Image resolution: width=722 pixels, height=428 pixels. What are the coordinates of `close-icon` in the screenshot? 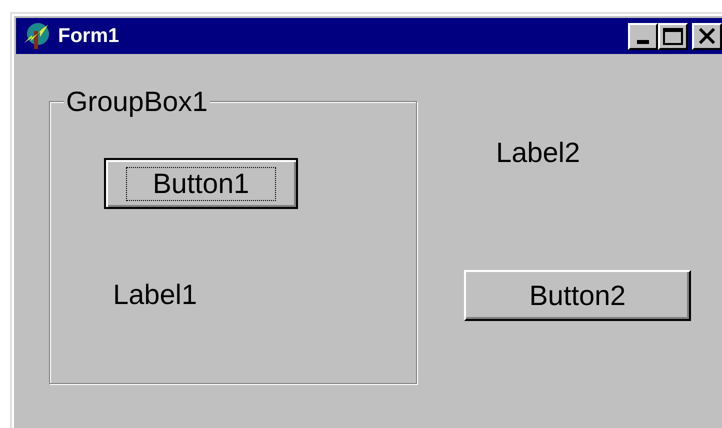 It's located at (707, 36).